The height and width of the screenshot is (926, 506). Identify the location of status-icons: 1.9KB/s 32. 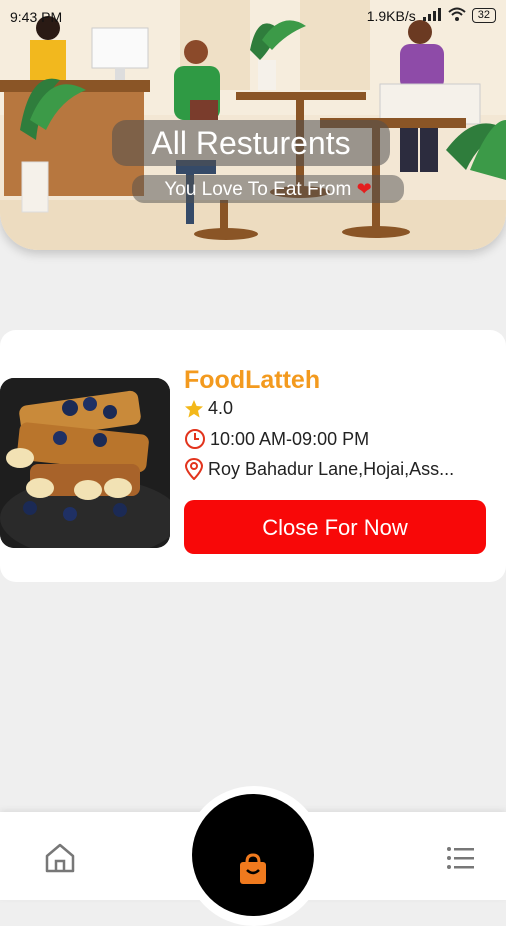
(431, 15).